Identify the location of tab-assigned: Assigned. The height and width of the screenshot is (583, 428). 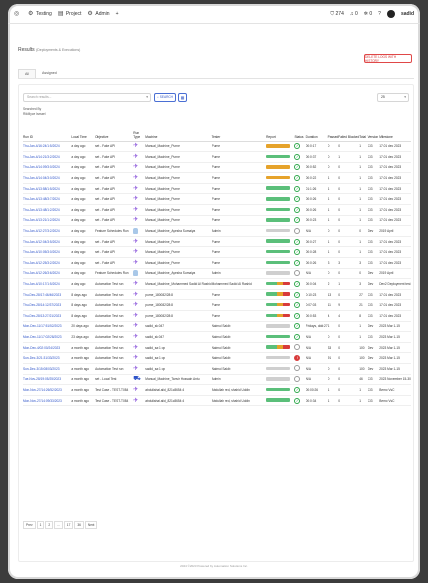
(49, 73).